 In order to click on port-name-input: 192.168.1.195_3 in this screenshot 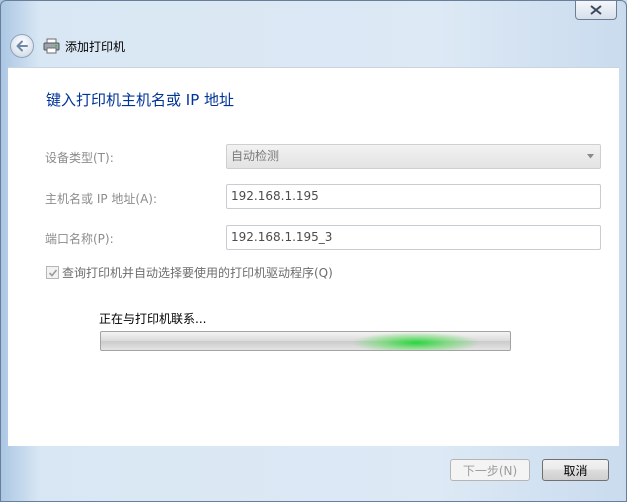, I will do `click(413, 237)`.